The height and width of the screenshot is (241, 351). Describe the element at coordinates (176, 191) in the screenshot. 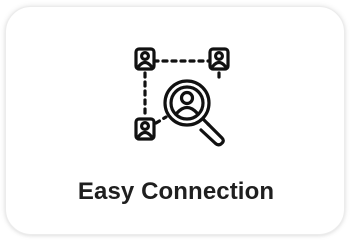

I see `card-title: Easy Connection` at that location.